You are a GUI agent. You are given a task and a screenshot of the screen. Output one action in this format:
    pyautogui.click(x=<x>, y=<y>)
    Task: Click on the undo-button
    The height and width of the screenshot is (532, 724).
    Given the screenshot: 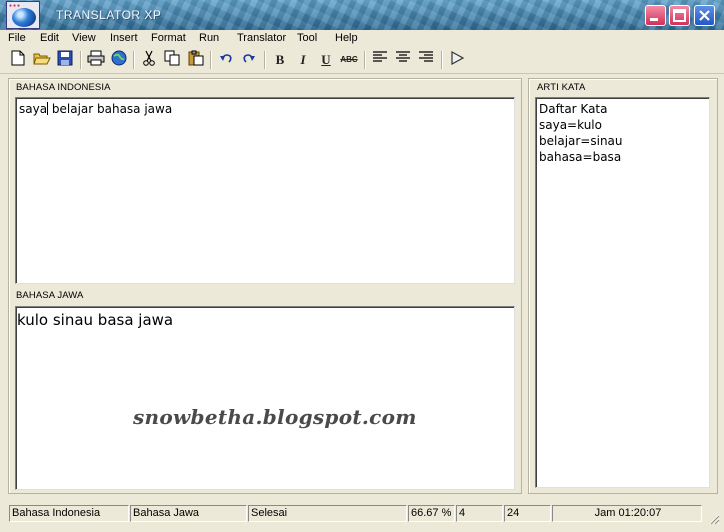 What is the action you would take?
    pyautogui.click(x=226, y=60)
    